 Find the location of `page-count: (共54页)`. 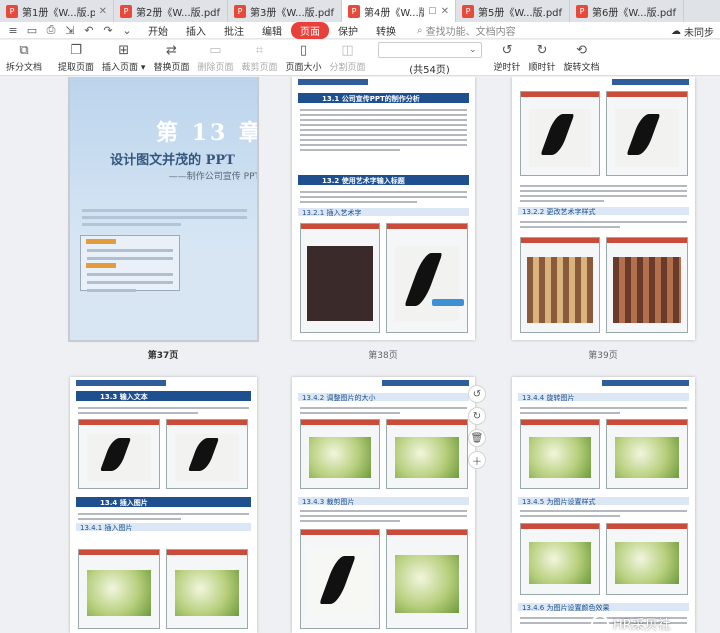

page-count: (共54页) is located at coordinates (429, 70).